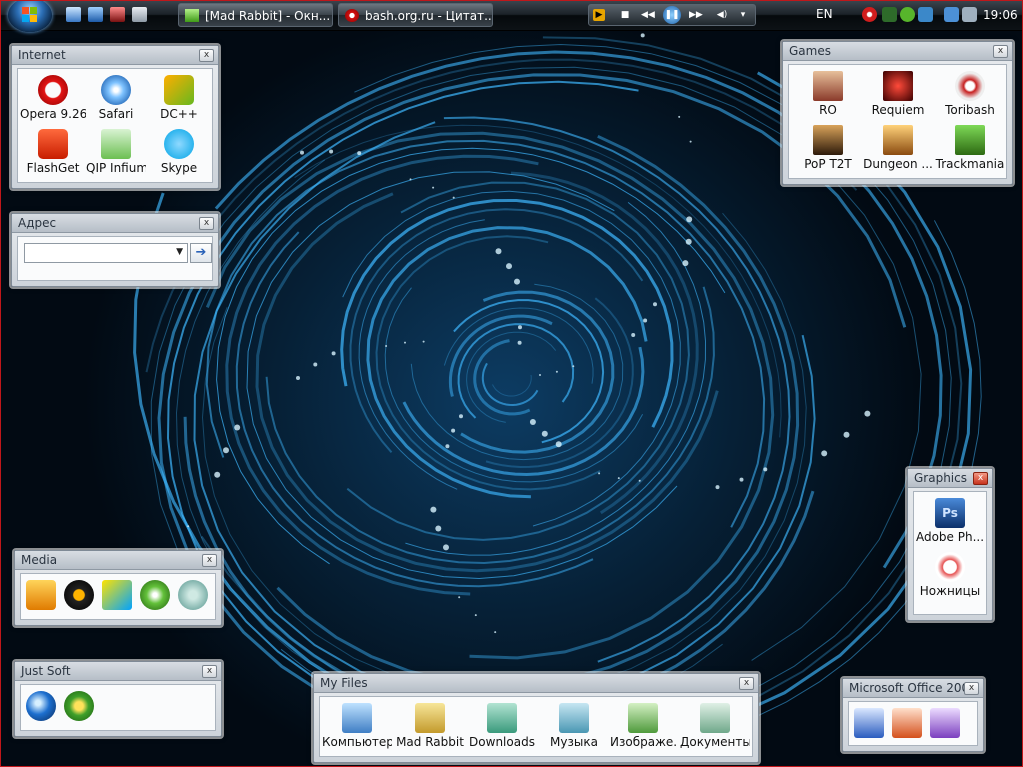 The image size is (1023, 767). I want to click on dock-title: Internet, so click(115, 55).